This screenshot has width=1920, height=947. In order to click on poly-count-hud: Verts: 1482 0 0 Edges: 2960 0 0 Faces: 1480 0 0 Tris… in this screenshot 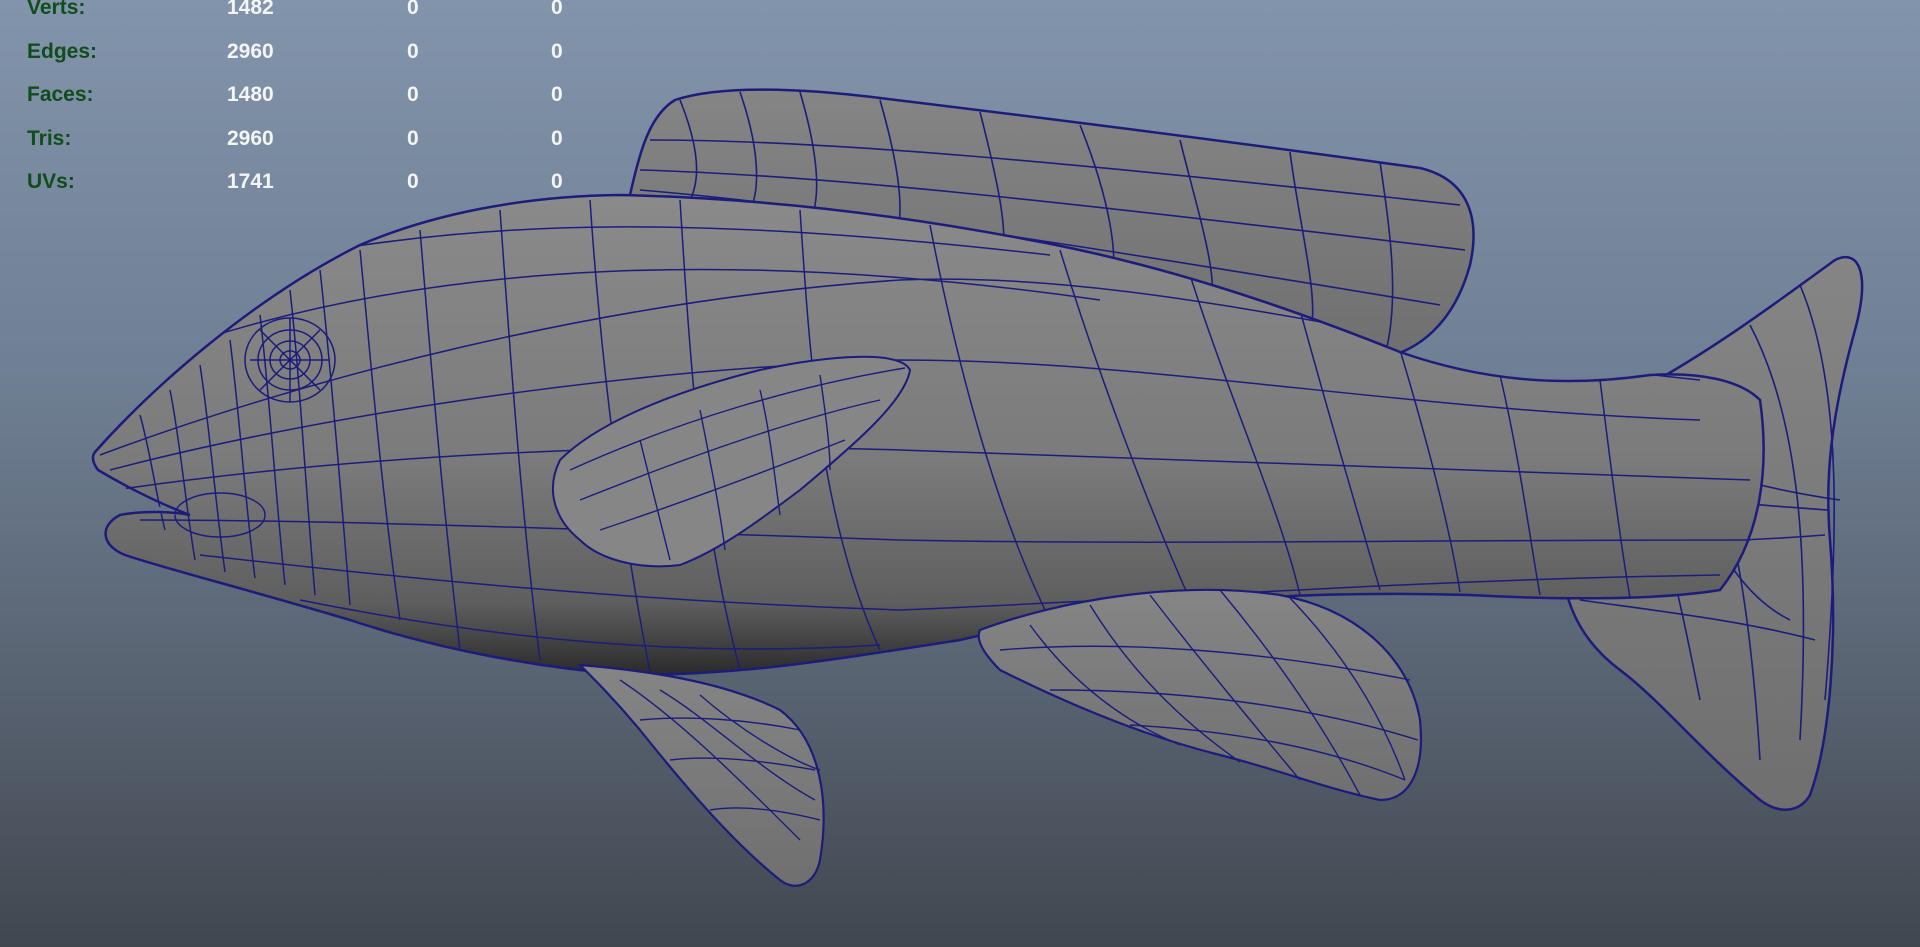, I will do `click(307, 107)`.